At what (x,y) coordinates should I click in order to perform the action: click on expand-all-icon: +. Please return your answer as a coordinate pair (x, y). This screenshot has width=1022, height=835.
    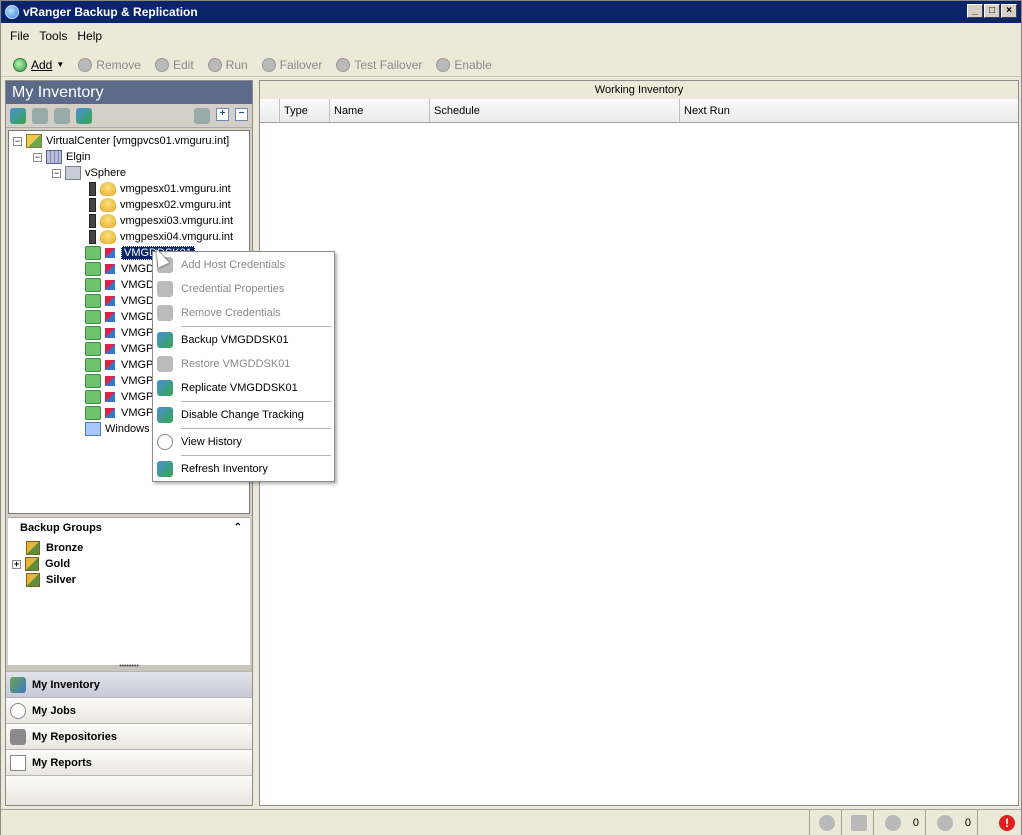
    Looking at the image, I should click on (222, 114).